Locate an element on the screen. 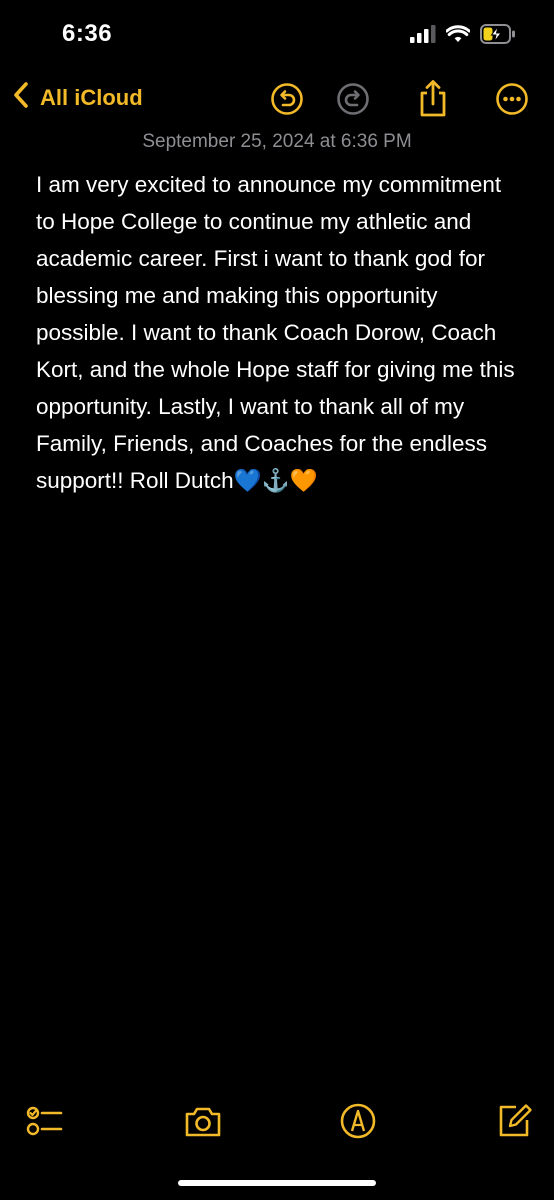 The image size is (554, 1200). status-time: 6:36 is located at coordinates (87, 33).